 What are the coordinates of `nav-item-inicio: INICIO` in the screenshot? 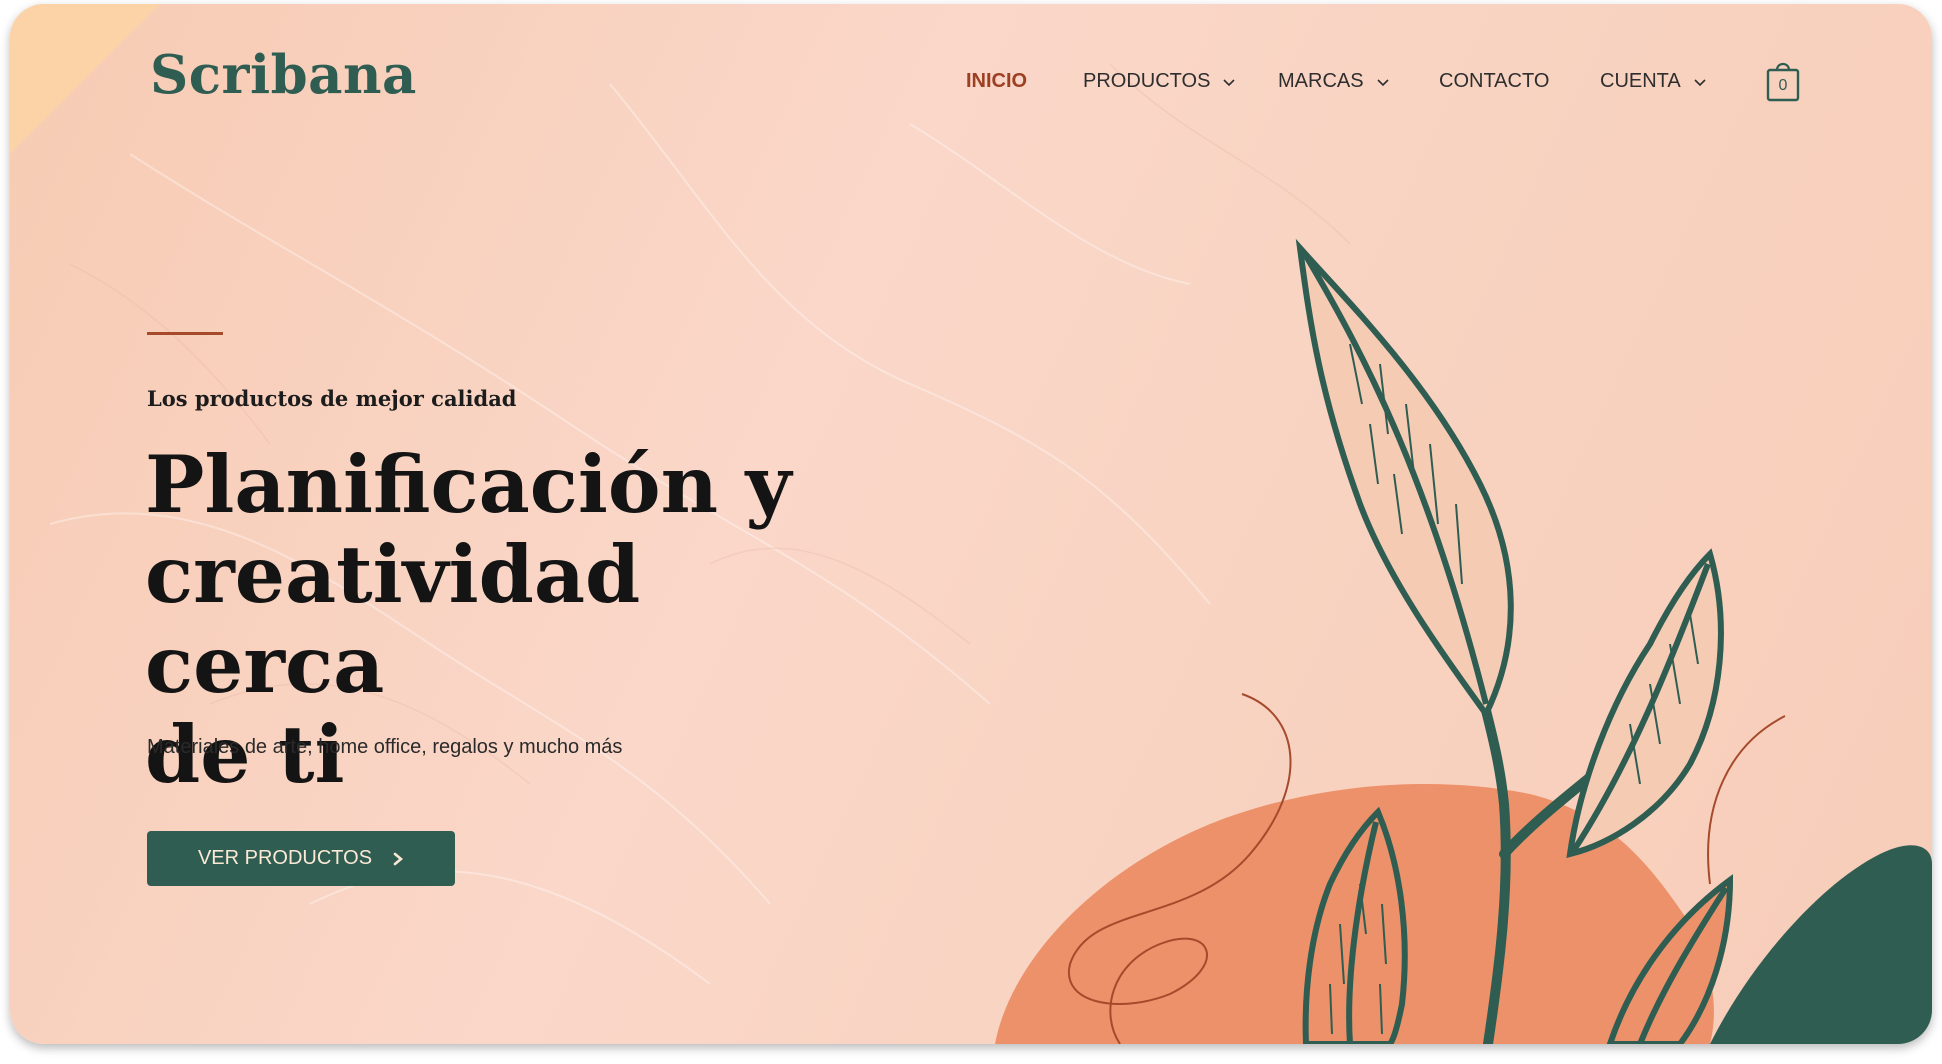 It's located at (996, 81).